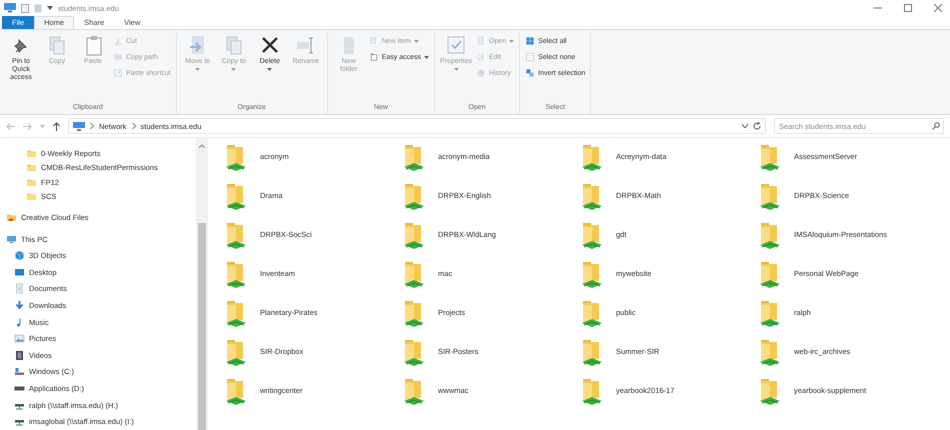  What do you see at coordinates (19, 306) in the screenshot?
I see `download-arrow-icon` at bounding box center [19, 306].